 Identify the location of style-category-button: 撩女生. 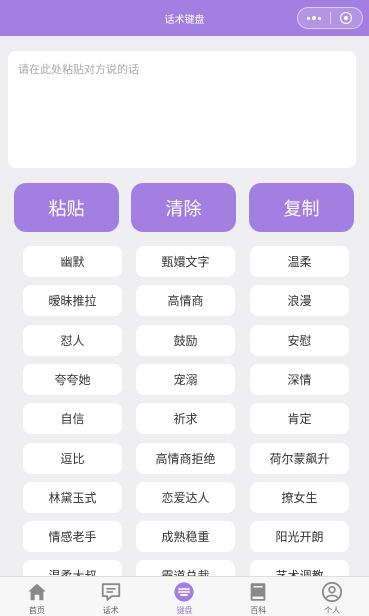
(299, 497).